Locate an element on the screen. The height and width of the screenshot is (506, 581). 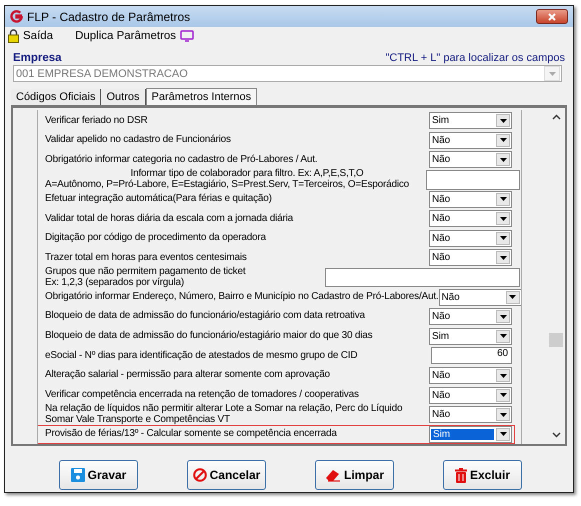
shortcut-hint: "CTRL + L" para localizar os campos is located at coordinates (475, 58).